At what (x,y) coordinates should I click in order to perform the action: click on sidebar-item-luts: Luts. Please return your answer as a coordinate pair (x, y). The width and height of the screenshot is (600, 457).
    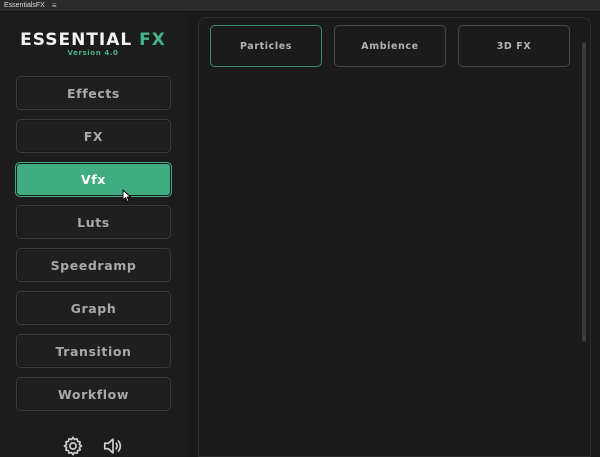
    Looking at the image, I should click on (93, 222).